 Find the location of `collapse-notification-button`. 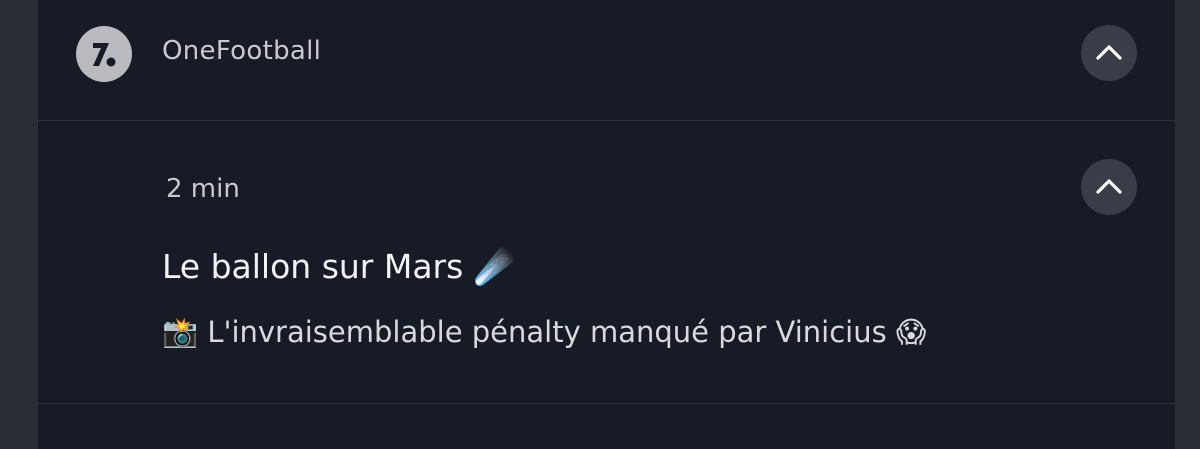

collapse-notification-button is located at coordinates (1109, 187).